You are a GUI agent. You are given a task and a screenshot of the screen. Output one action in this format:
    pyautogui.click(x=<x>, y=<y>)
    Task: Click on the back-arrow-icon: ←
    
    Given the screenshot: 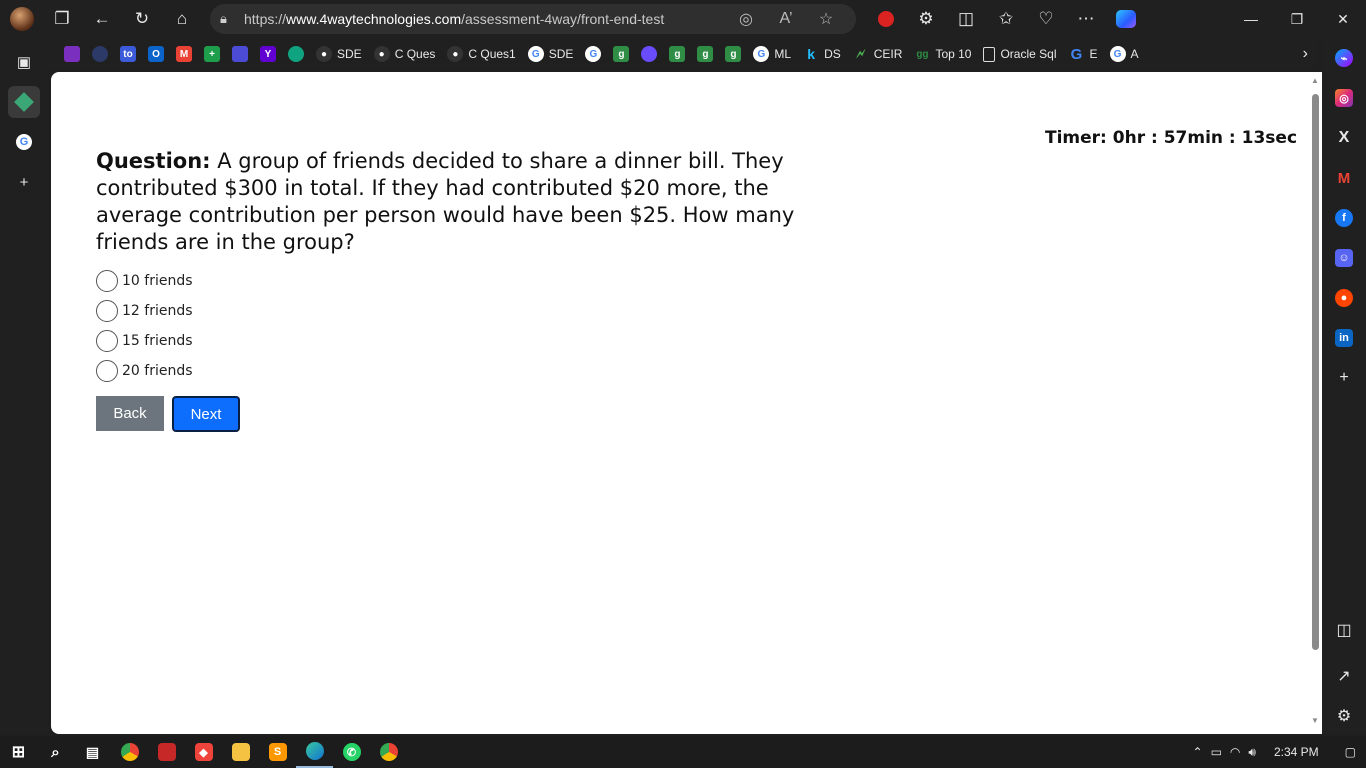 What is the action you would take?
    pyautogui.click(x=102, y=19)
    